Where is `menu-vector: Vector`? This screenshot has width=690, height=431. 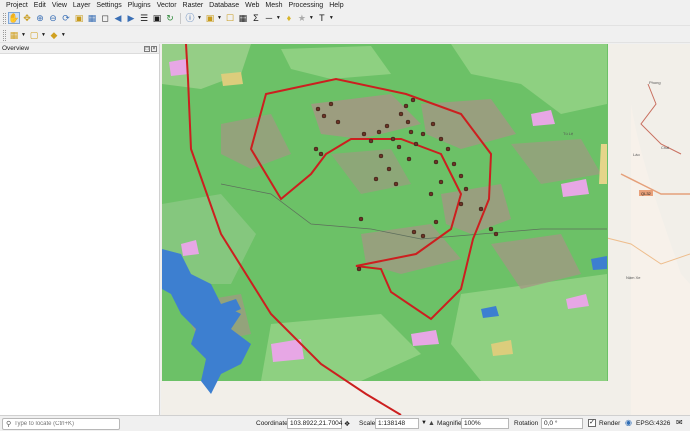 menu-vector: Vector is located at coordinates (167, 5).